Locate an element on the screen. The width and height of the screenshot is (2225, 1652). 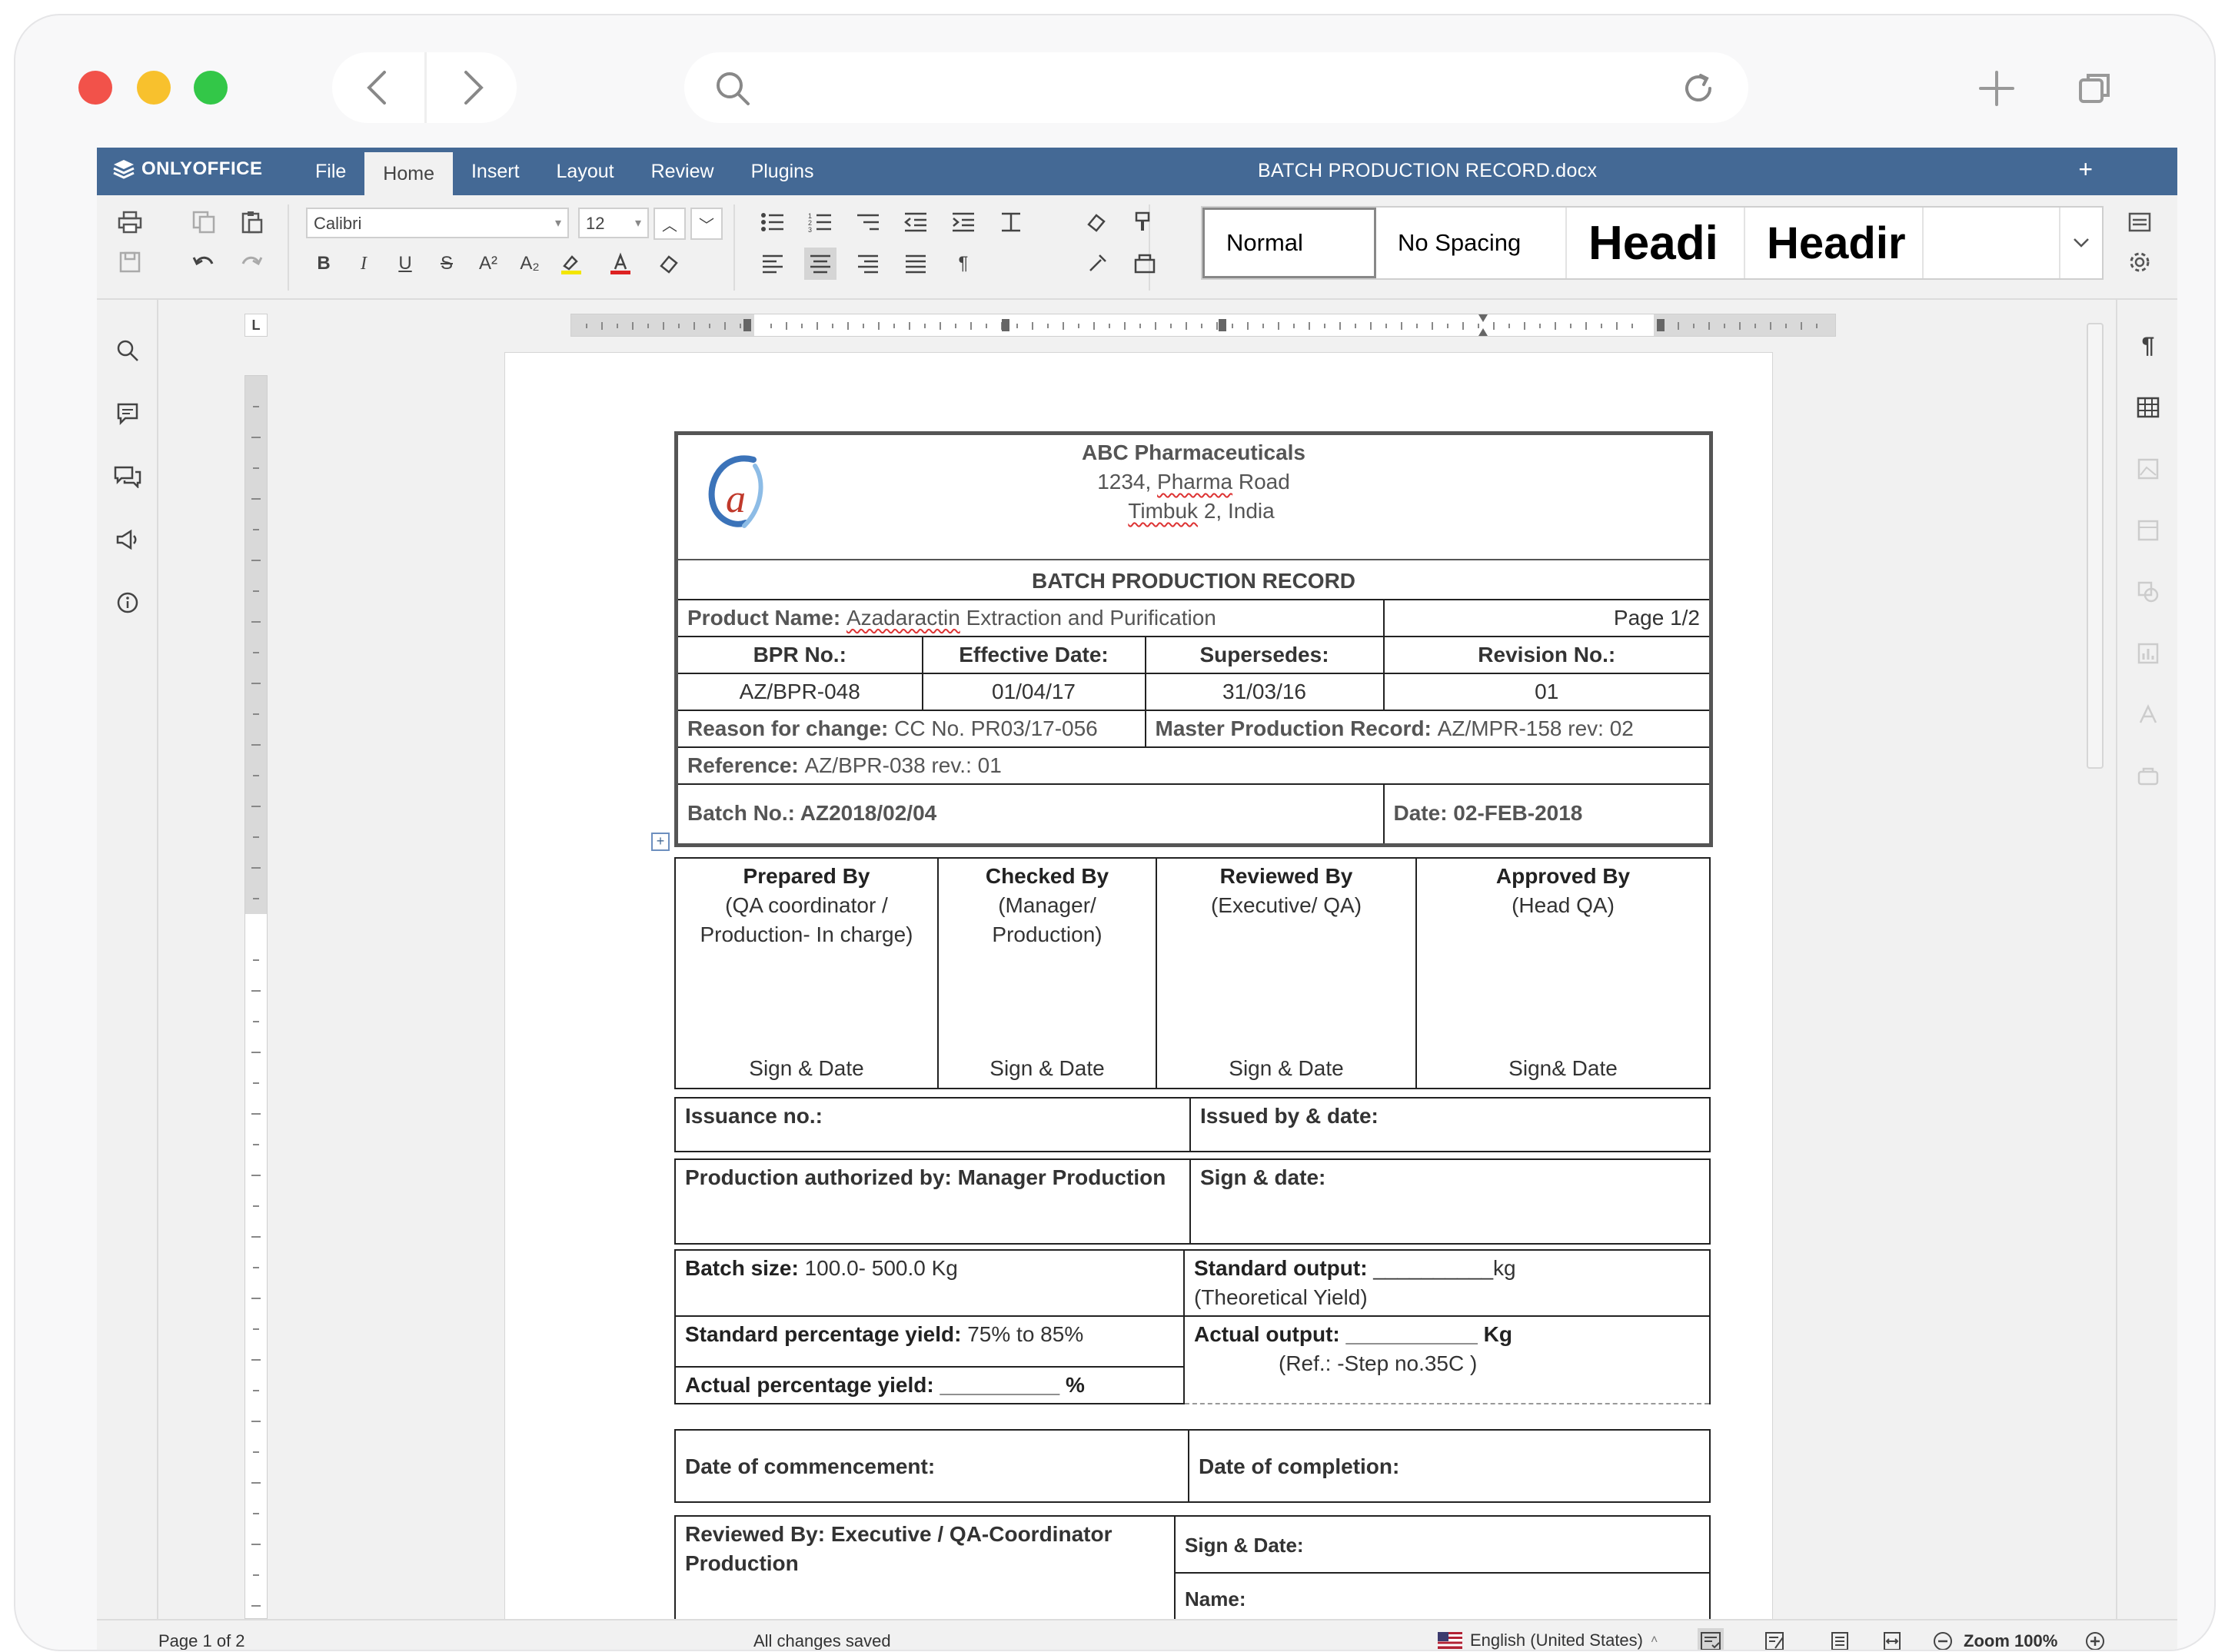
undo-button is located at coordinates (204, 262).